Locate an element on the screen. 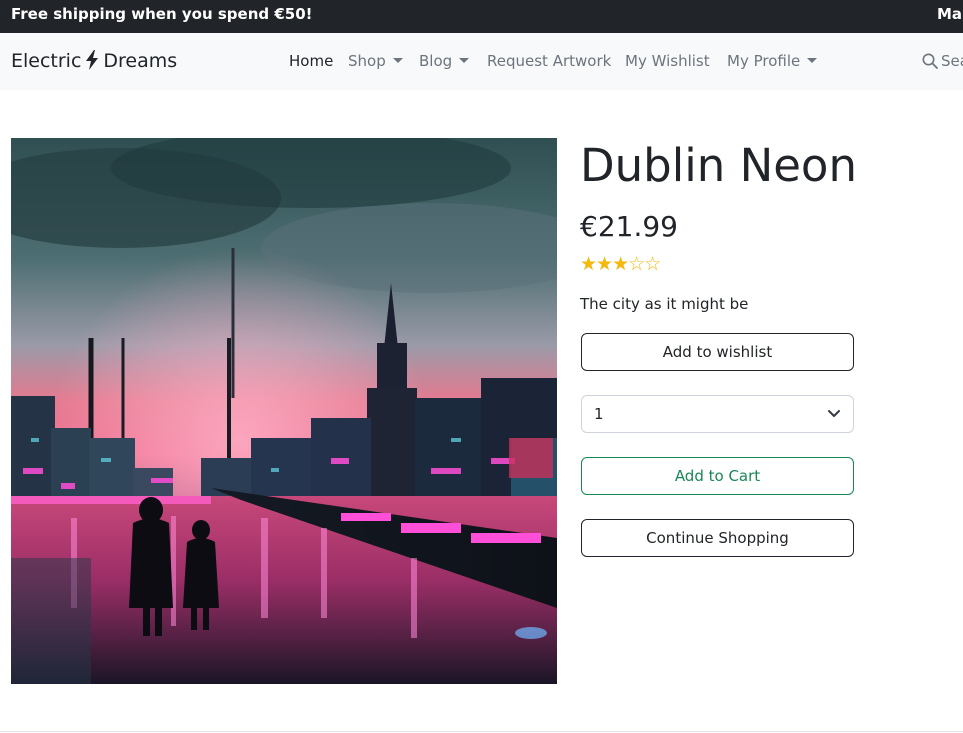 This screenshot has height=733, width=963. search-link: Sea is located at coordinates (942, 61).